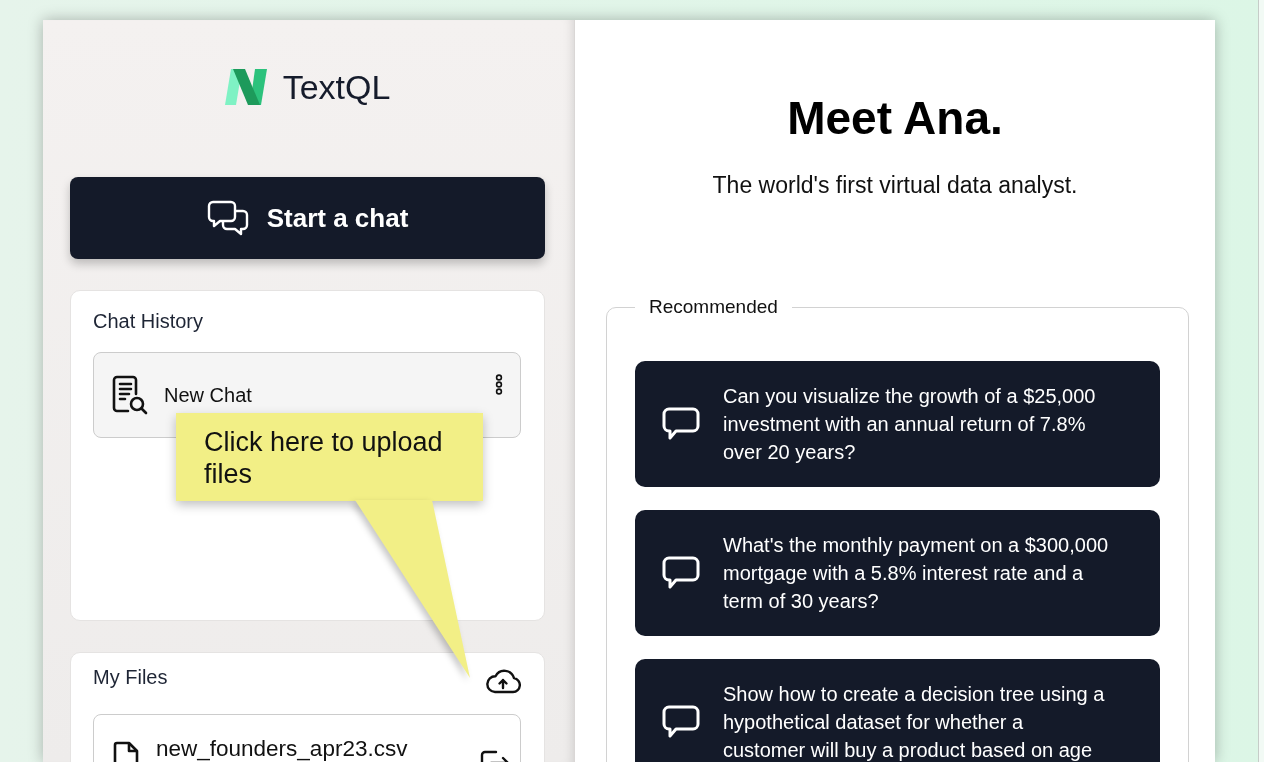 The image size is (1264, 762). Describe the element at coordinates (897, 424) in the screenshot. I see `prompt-card: Can you visualize the growth of a $25,000 investment with an annual return of 7.8% over 20 years?` at that location.